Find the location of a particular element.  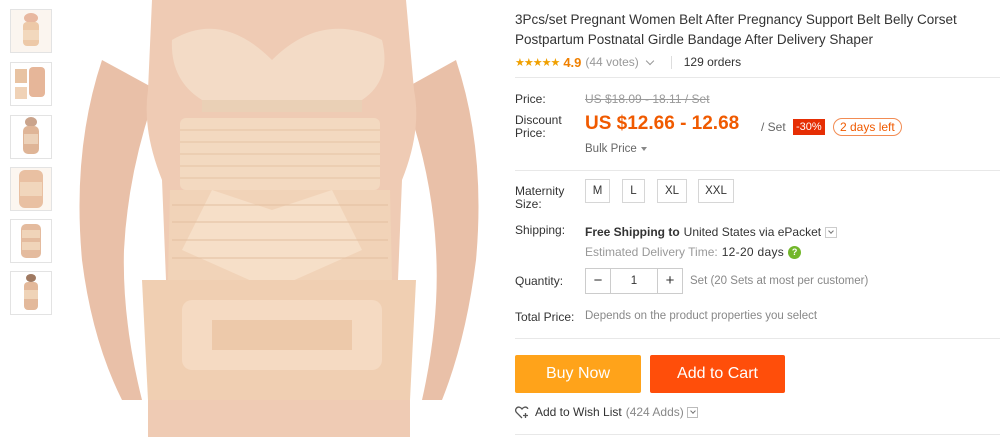

size-option-xxl: XXL is located at coordinates (716, 191).